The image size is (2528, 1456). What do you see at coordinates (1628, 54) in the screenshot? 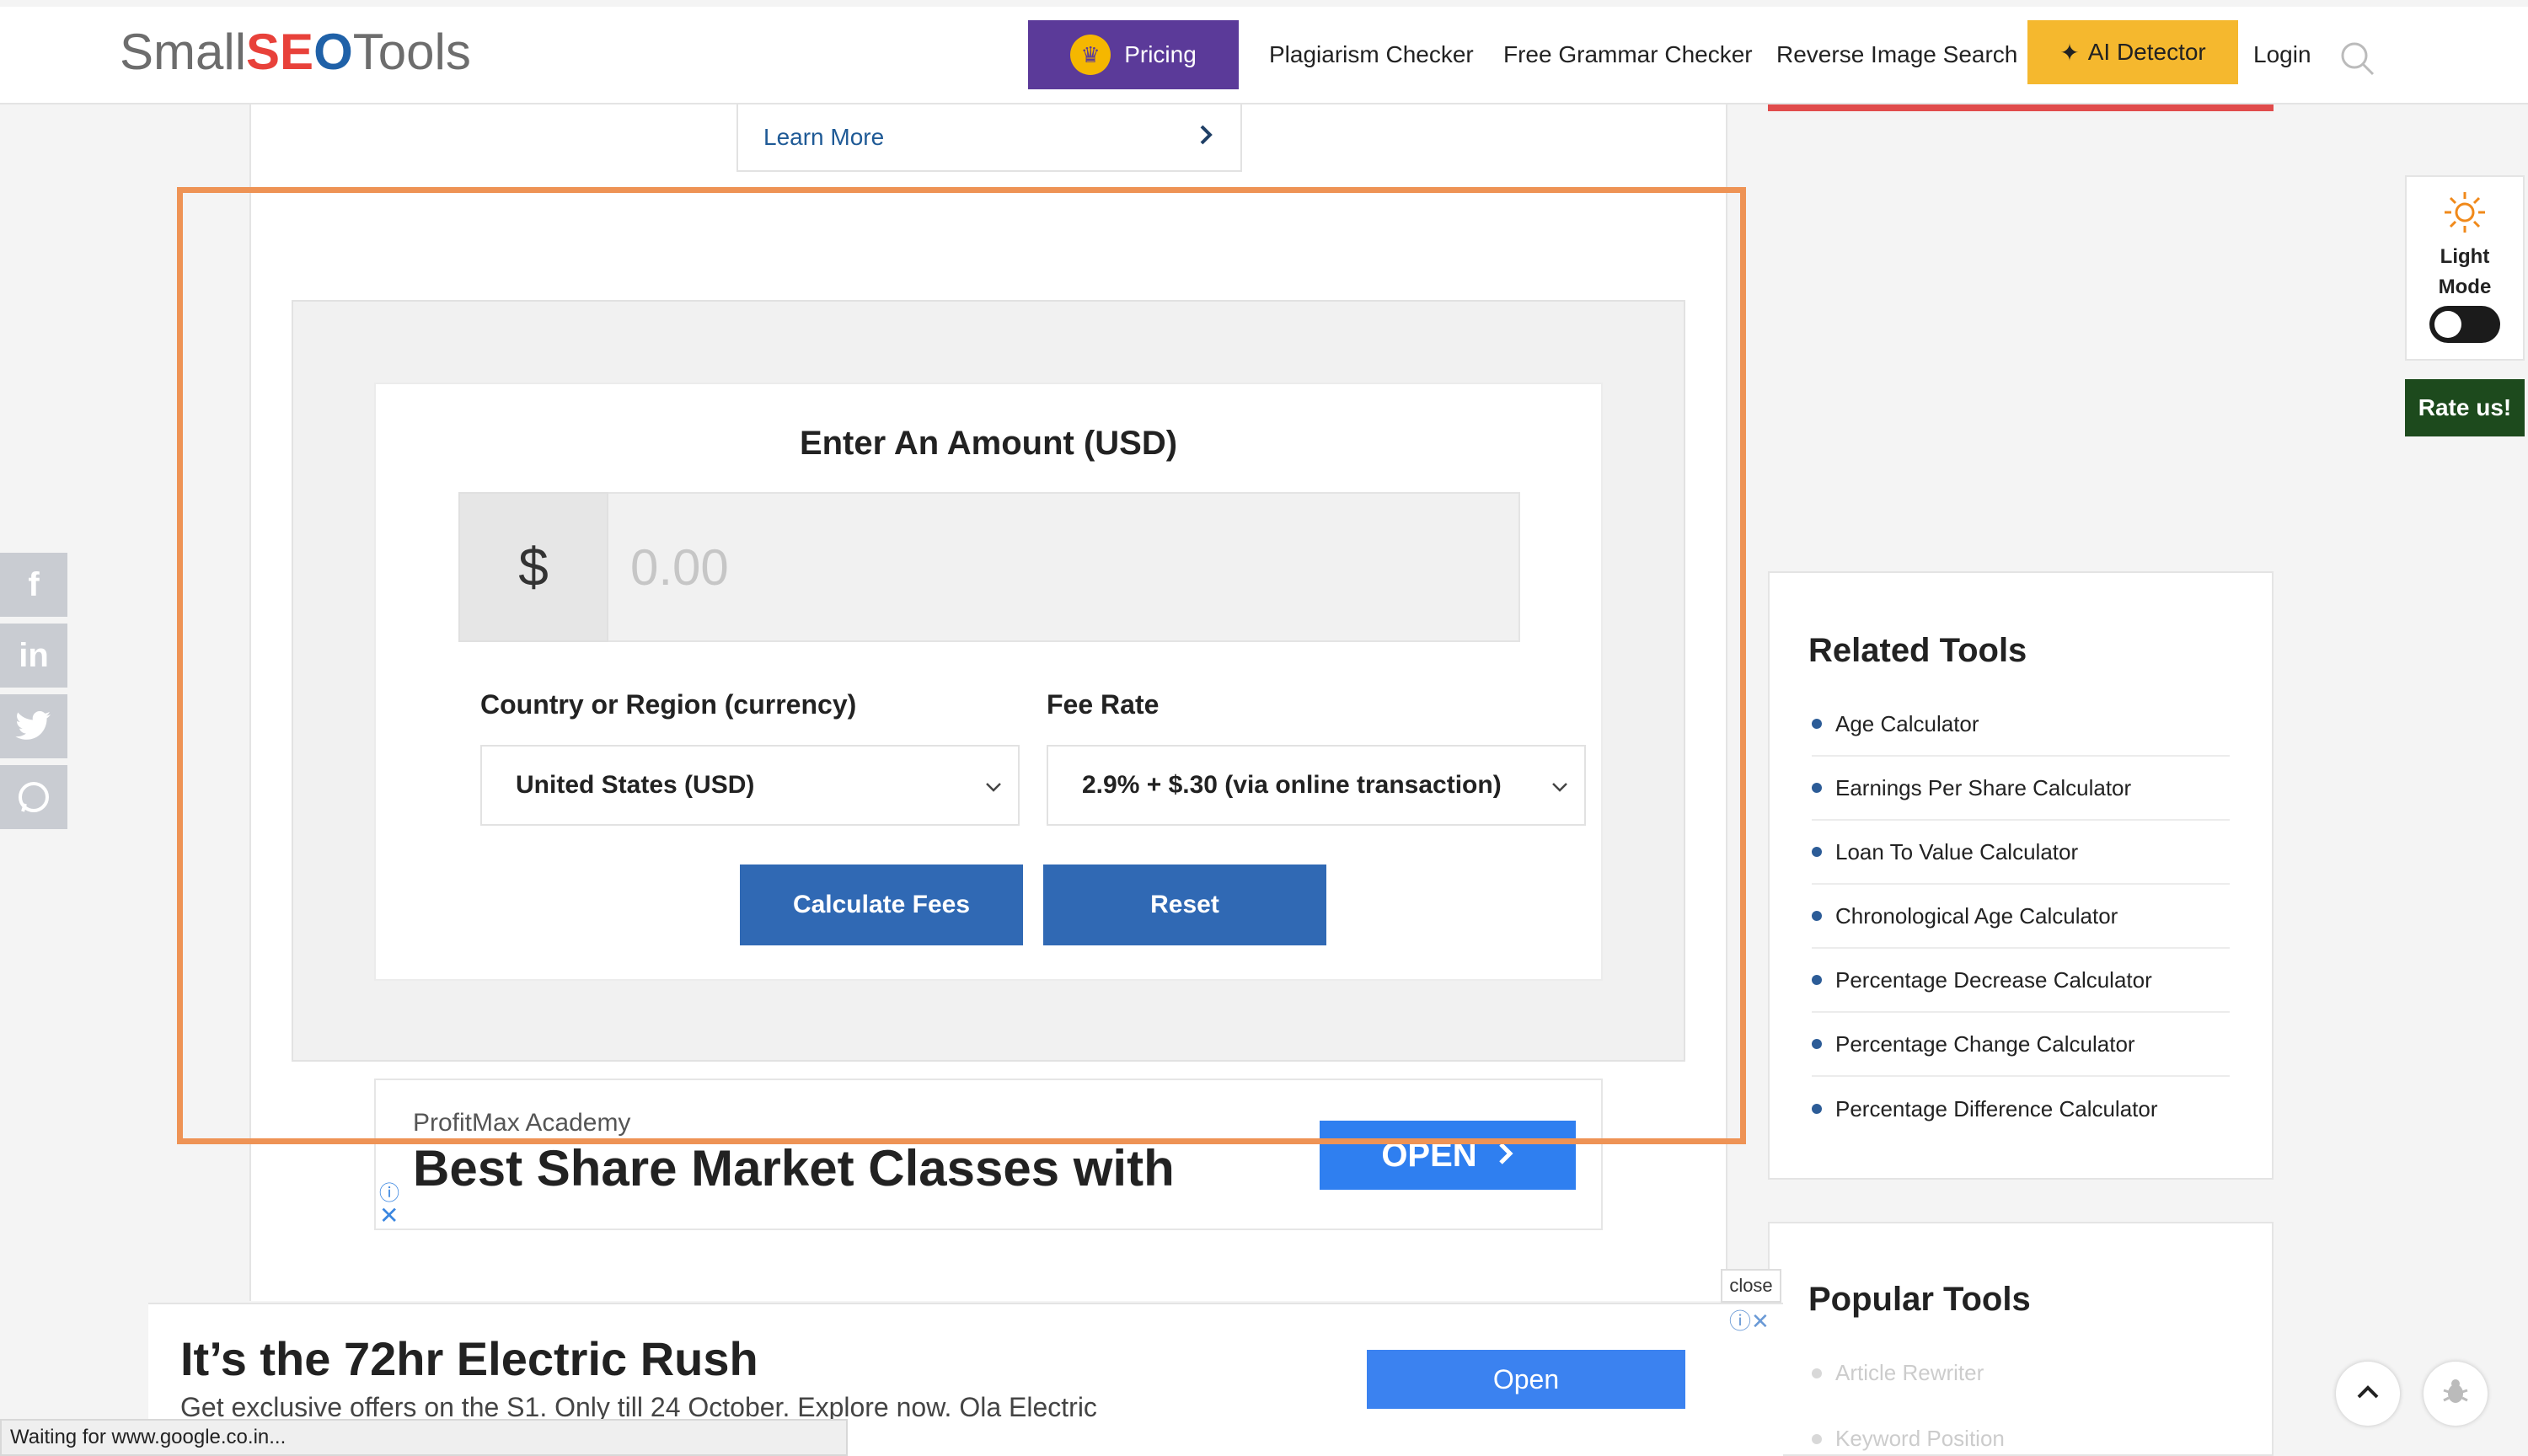
I see `nav-grammar-checker: Free Grammar Checker` at bounding box center [1628, 54].